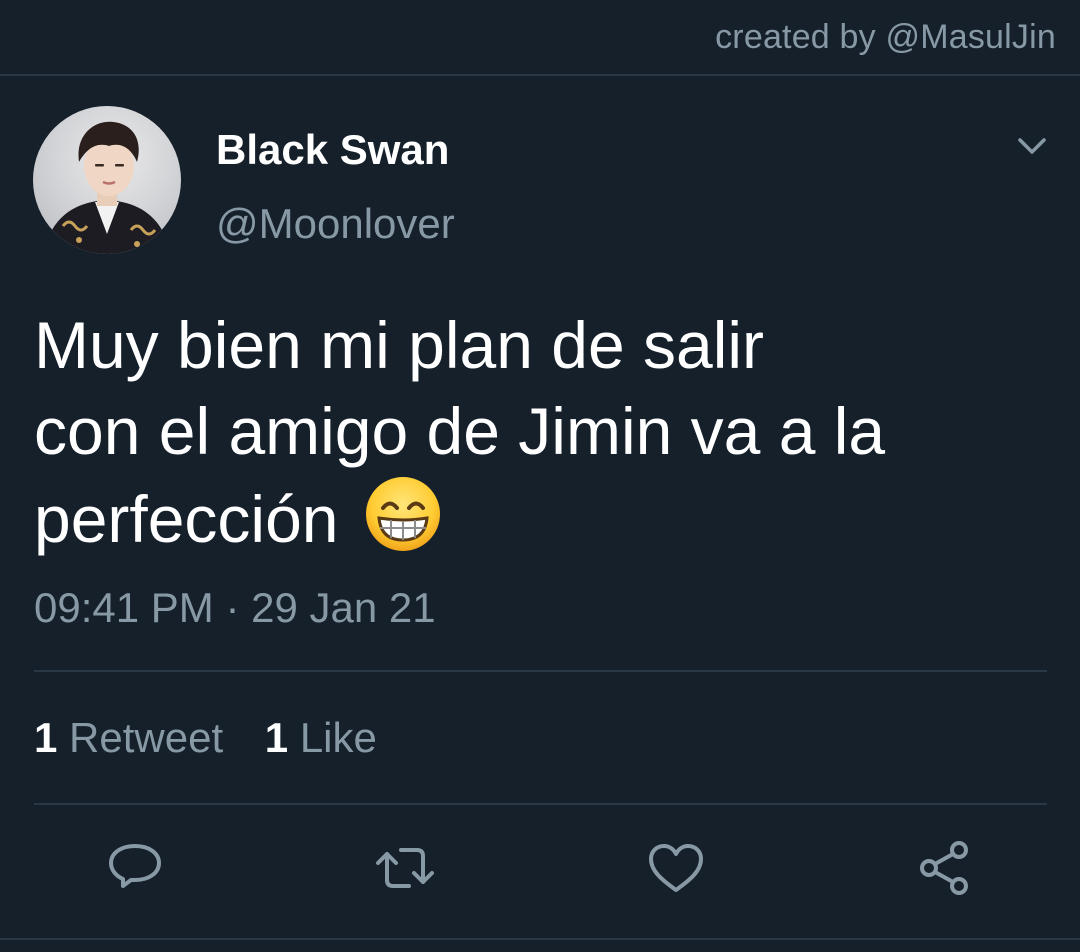  I want to click on credit-text: created by @MasulJin, so click(885, 37).